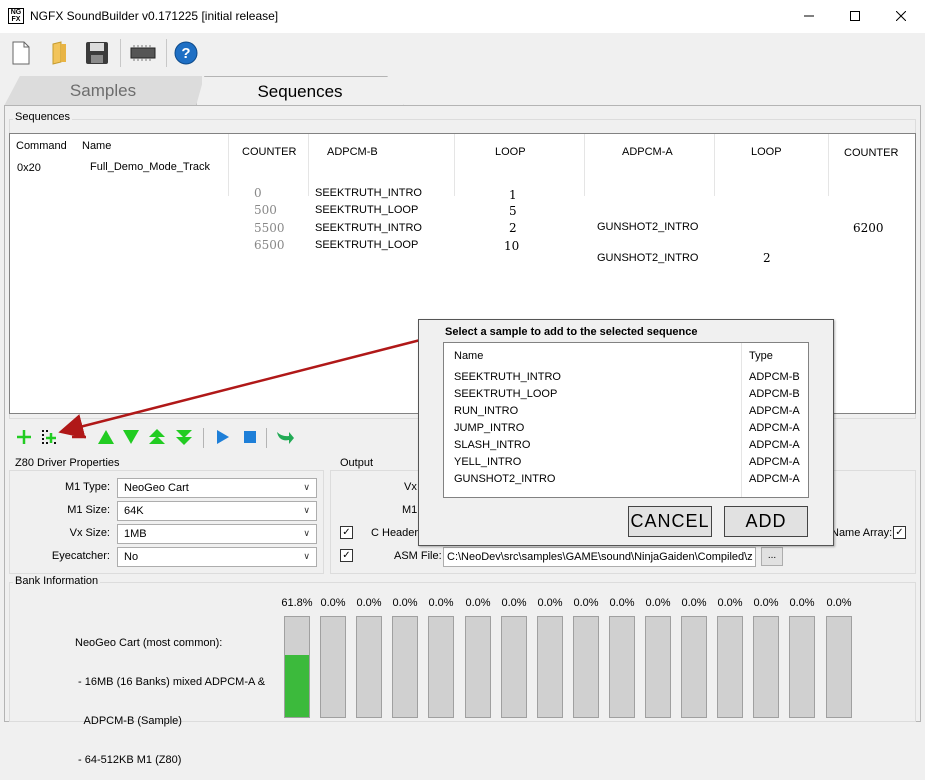 This screenshot has width=925, height=780. Describe the element at coordinates (131, 437) in the screenshot. I see `move-down-button` at that location.